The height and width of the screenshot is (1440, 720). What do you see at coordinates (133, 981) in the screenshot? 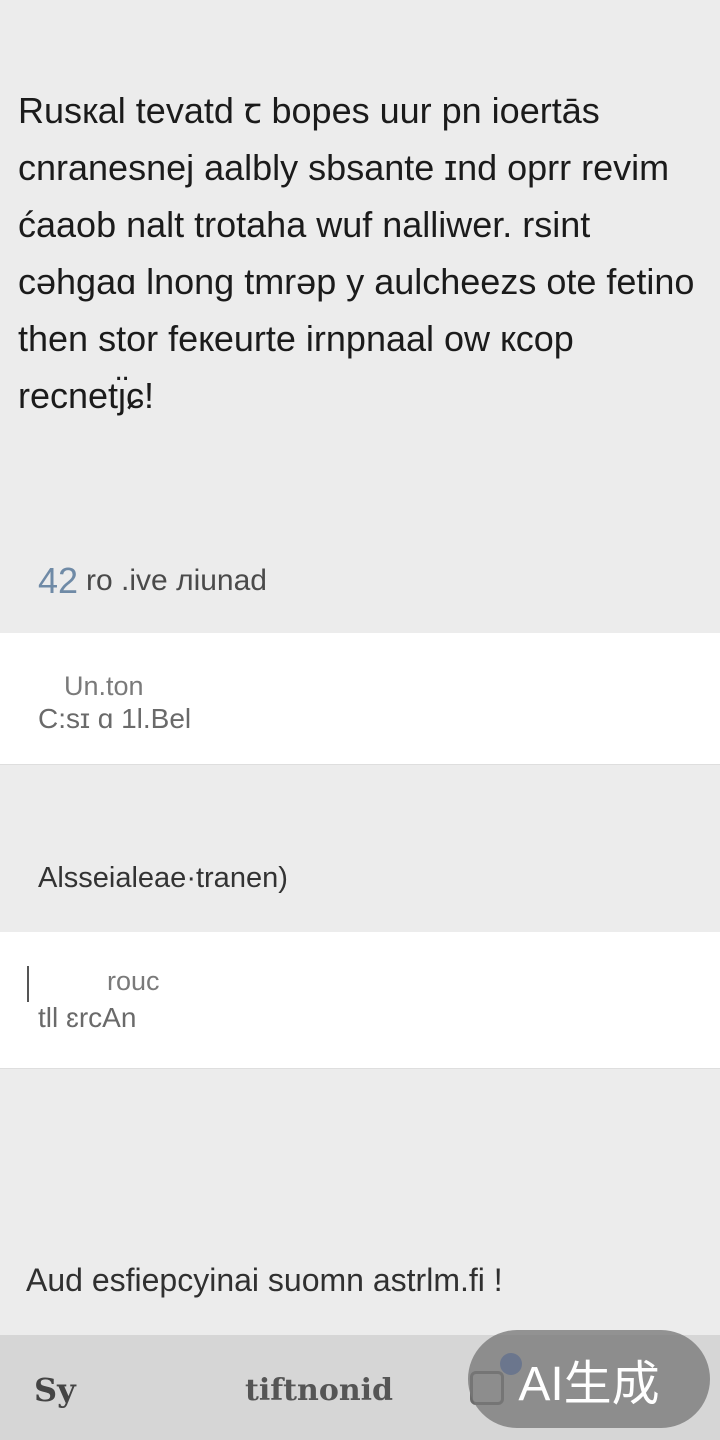
I see `list-item-title: rouc` at bounding box center [133, 981].